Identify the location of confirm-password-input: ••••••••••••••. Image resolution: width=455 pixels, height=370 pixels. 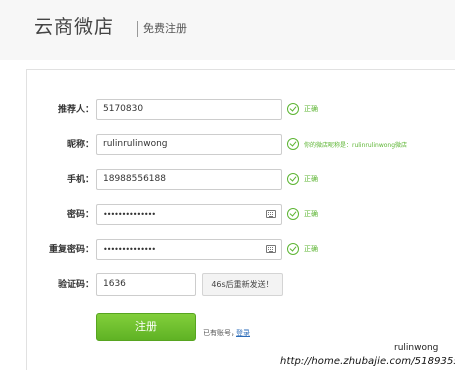
(189, 249).